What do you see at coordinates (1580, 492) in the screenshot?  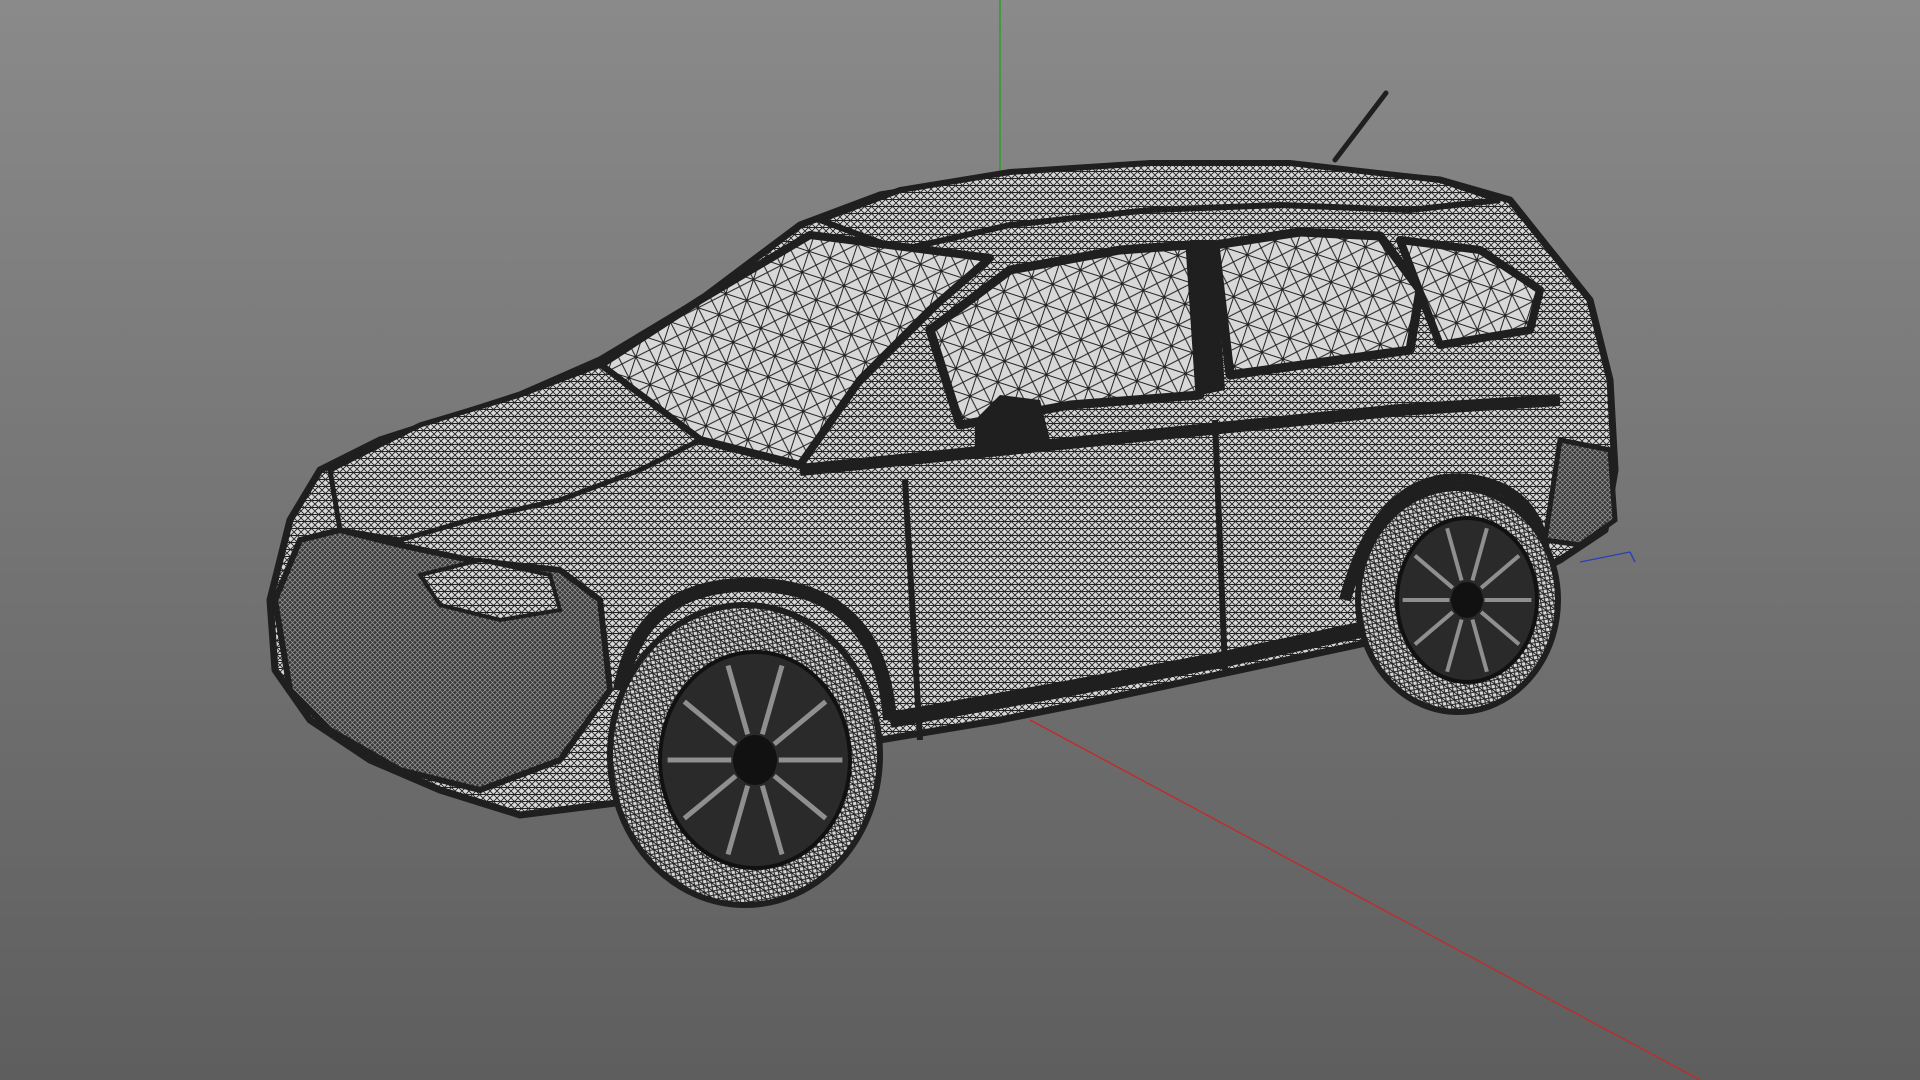 I see `rear-bumper` at bounding box center [1580, 492].